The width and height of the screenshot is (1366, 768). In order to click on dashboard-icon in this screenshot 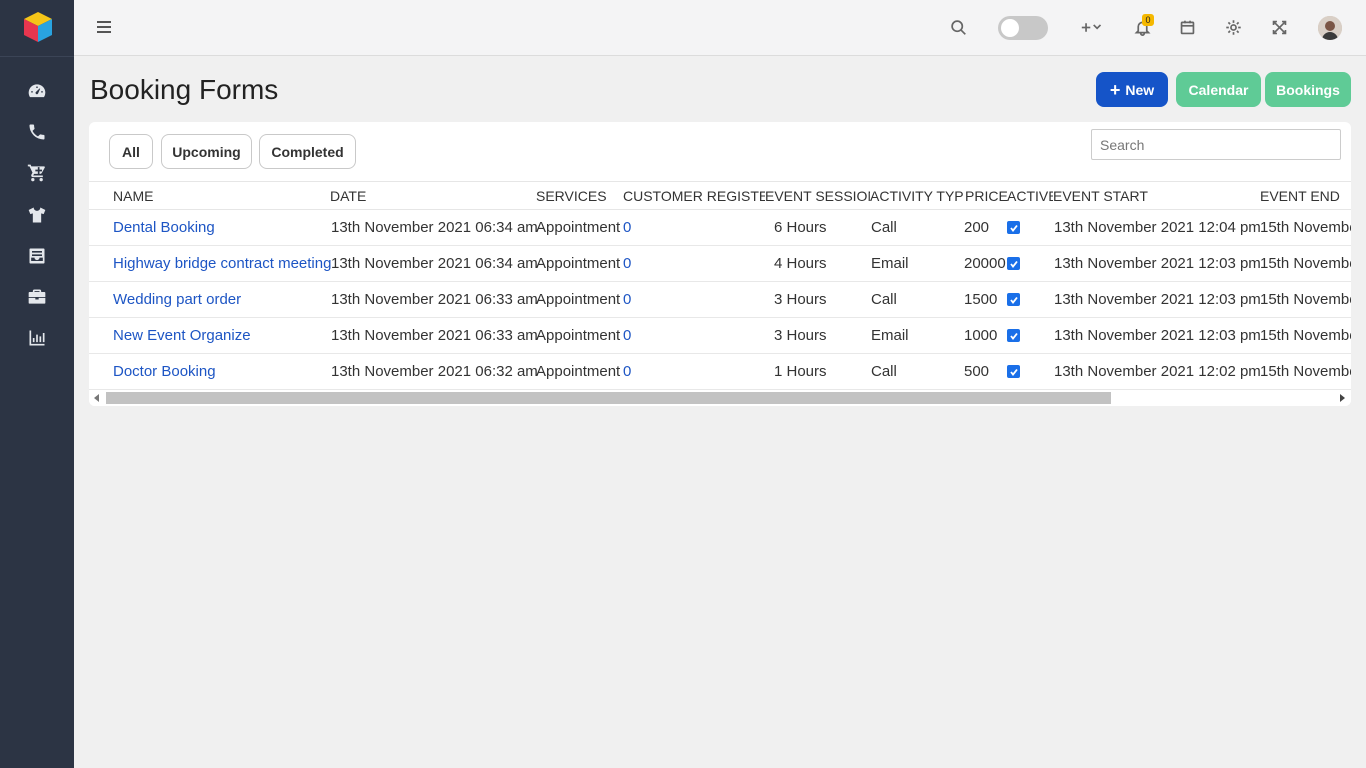, I will do `click(37, 91)`.